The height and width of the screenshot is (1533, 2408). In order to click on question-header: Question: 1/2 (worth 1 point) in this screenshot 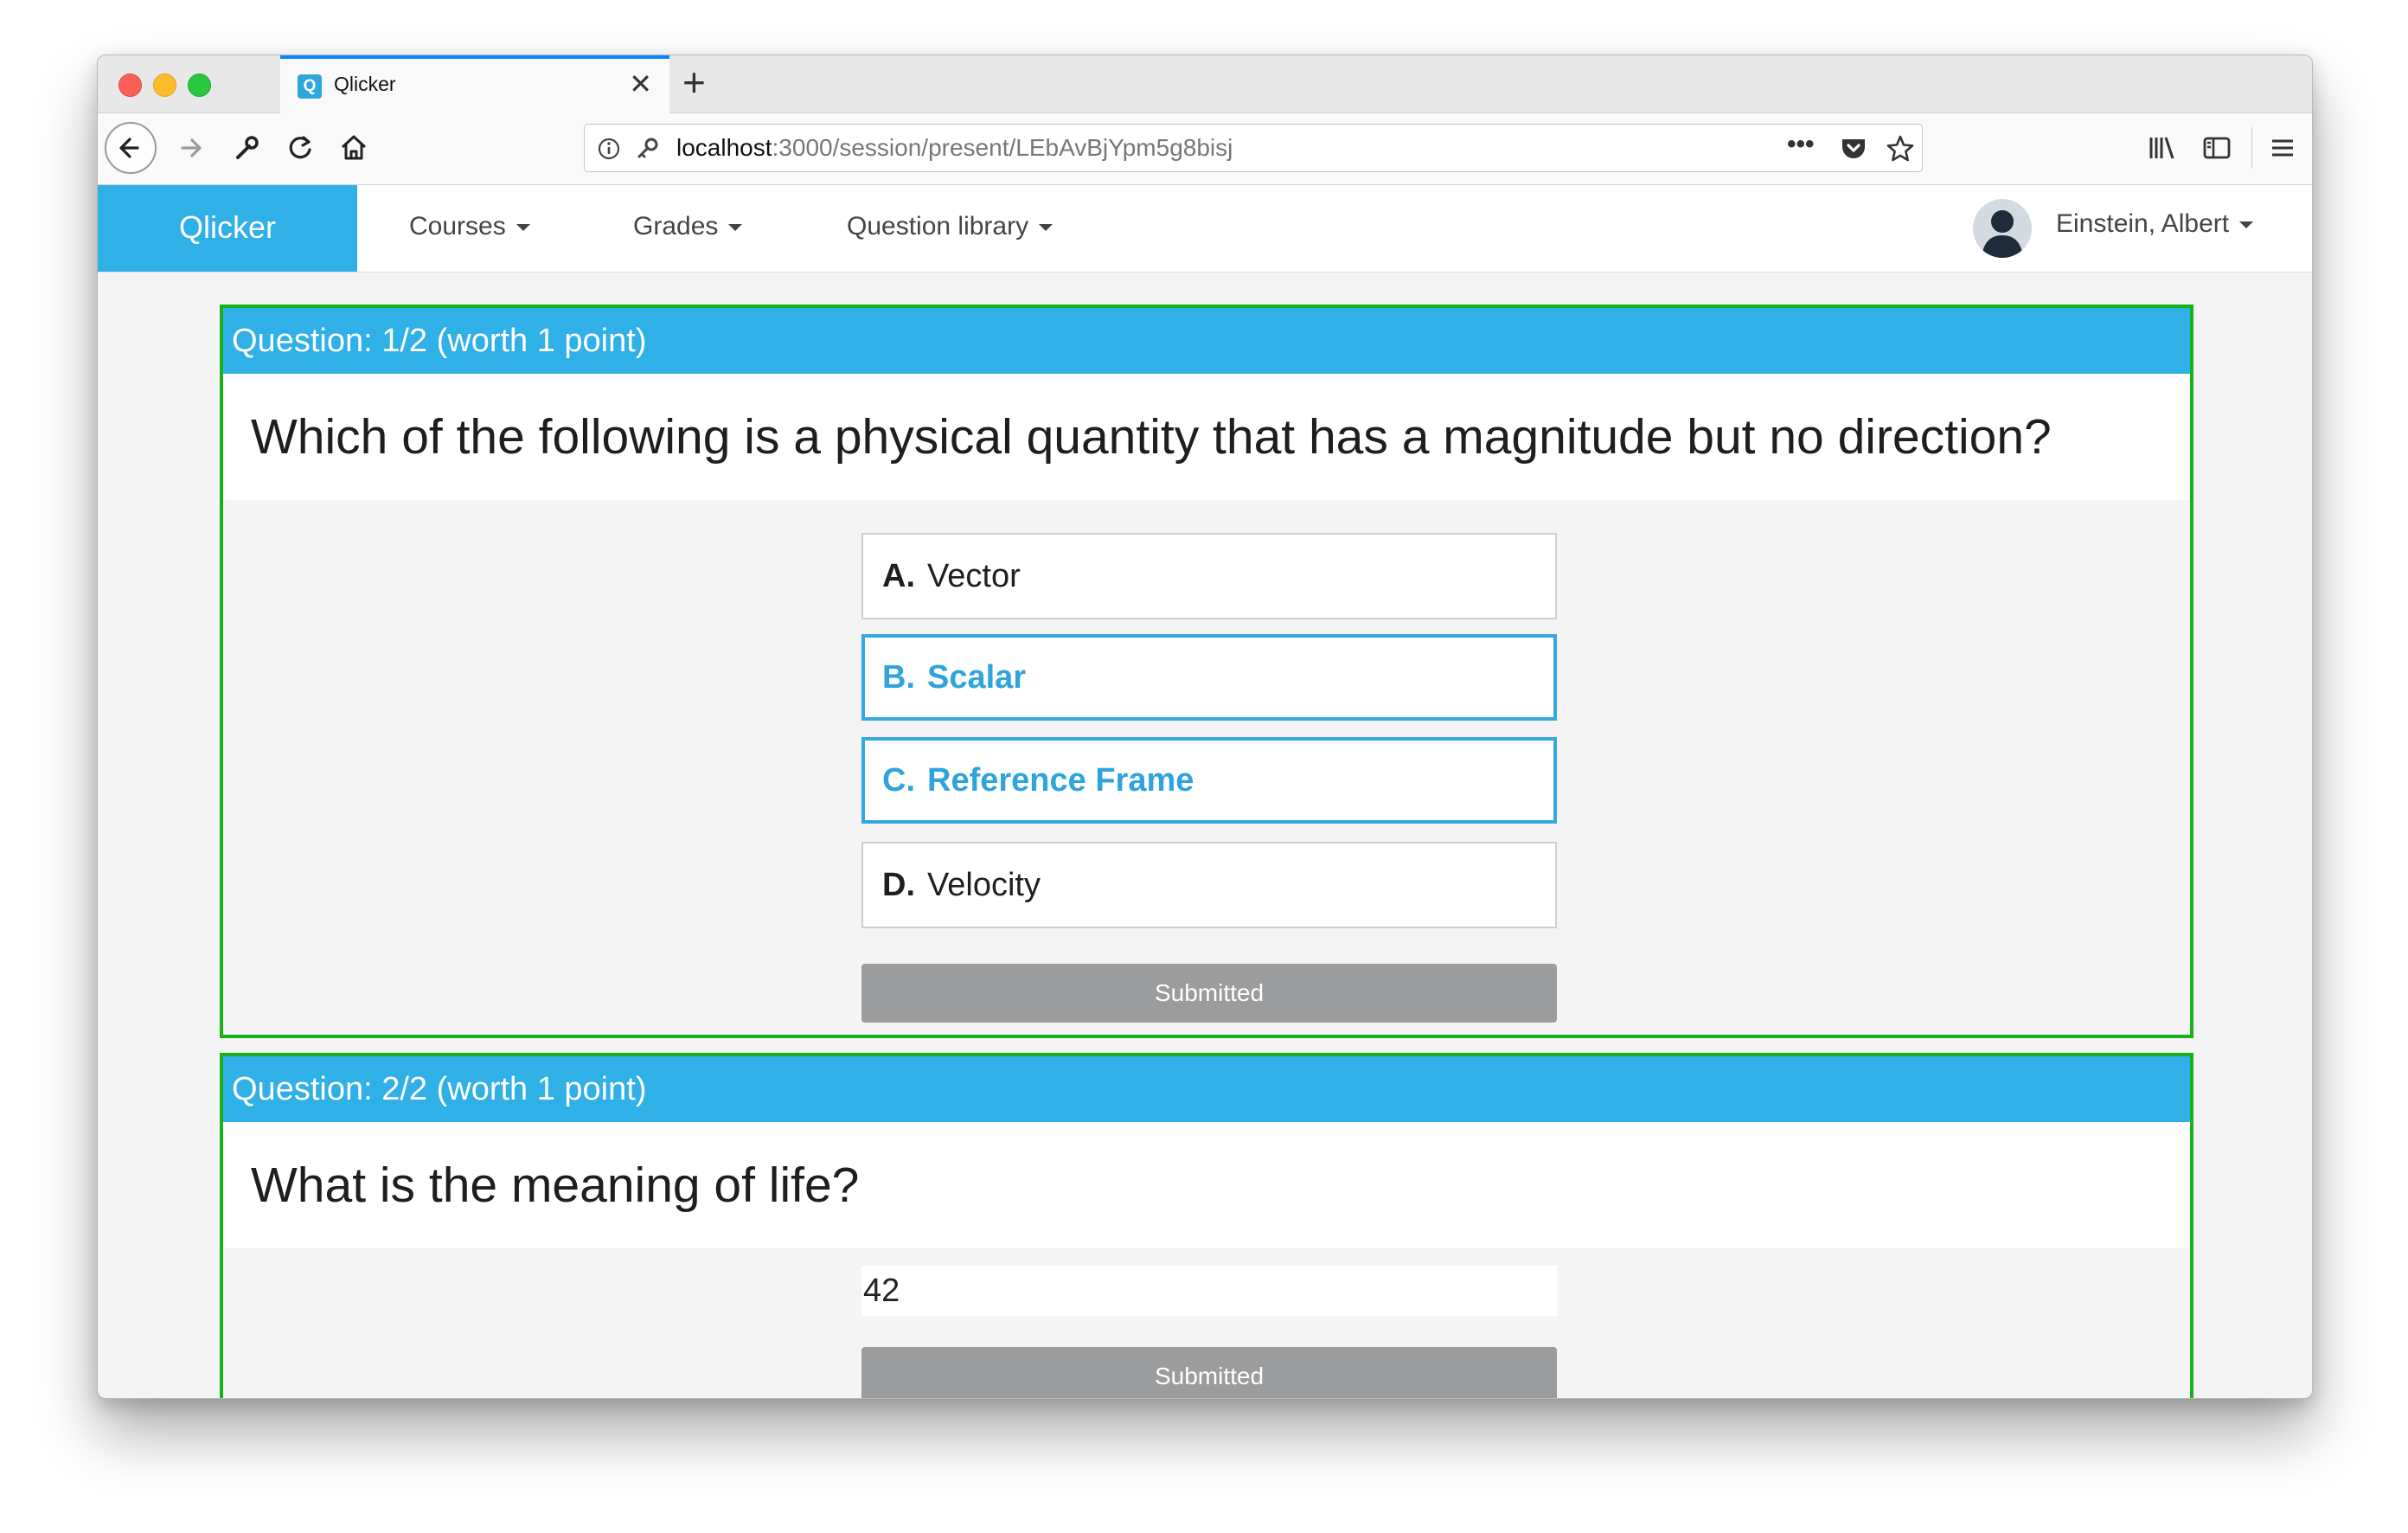, I will do `click(1206, 341)`.